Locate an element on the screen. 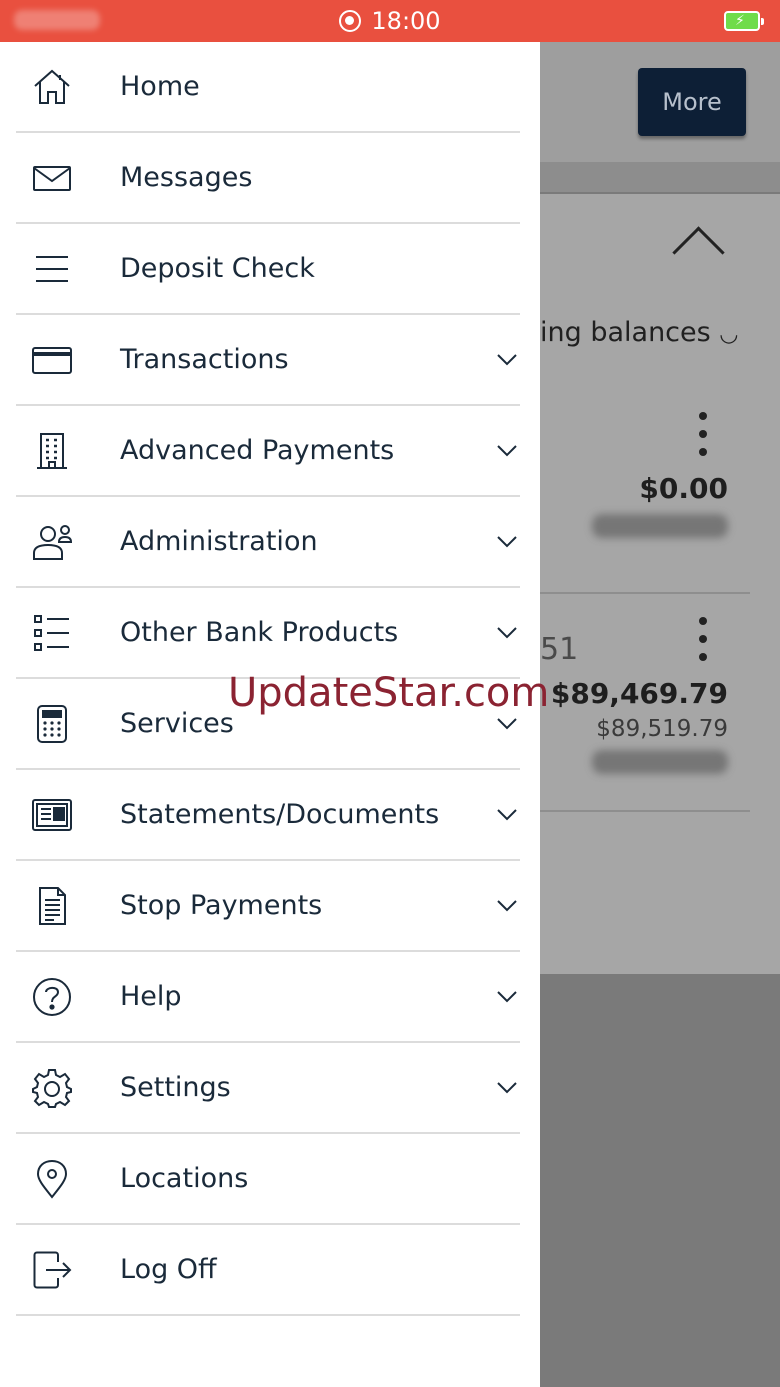 This screenshot has width=780, height=1387. menu-label: Stop Payments is located at coordinates (221, 905).